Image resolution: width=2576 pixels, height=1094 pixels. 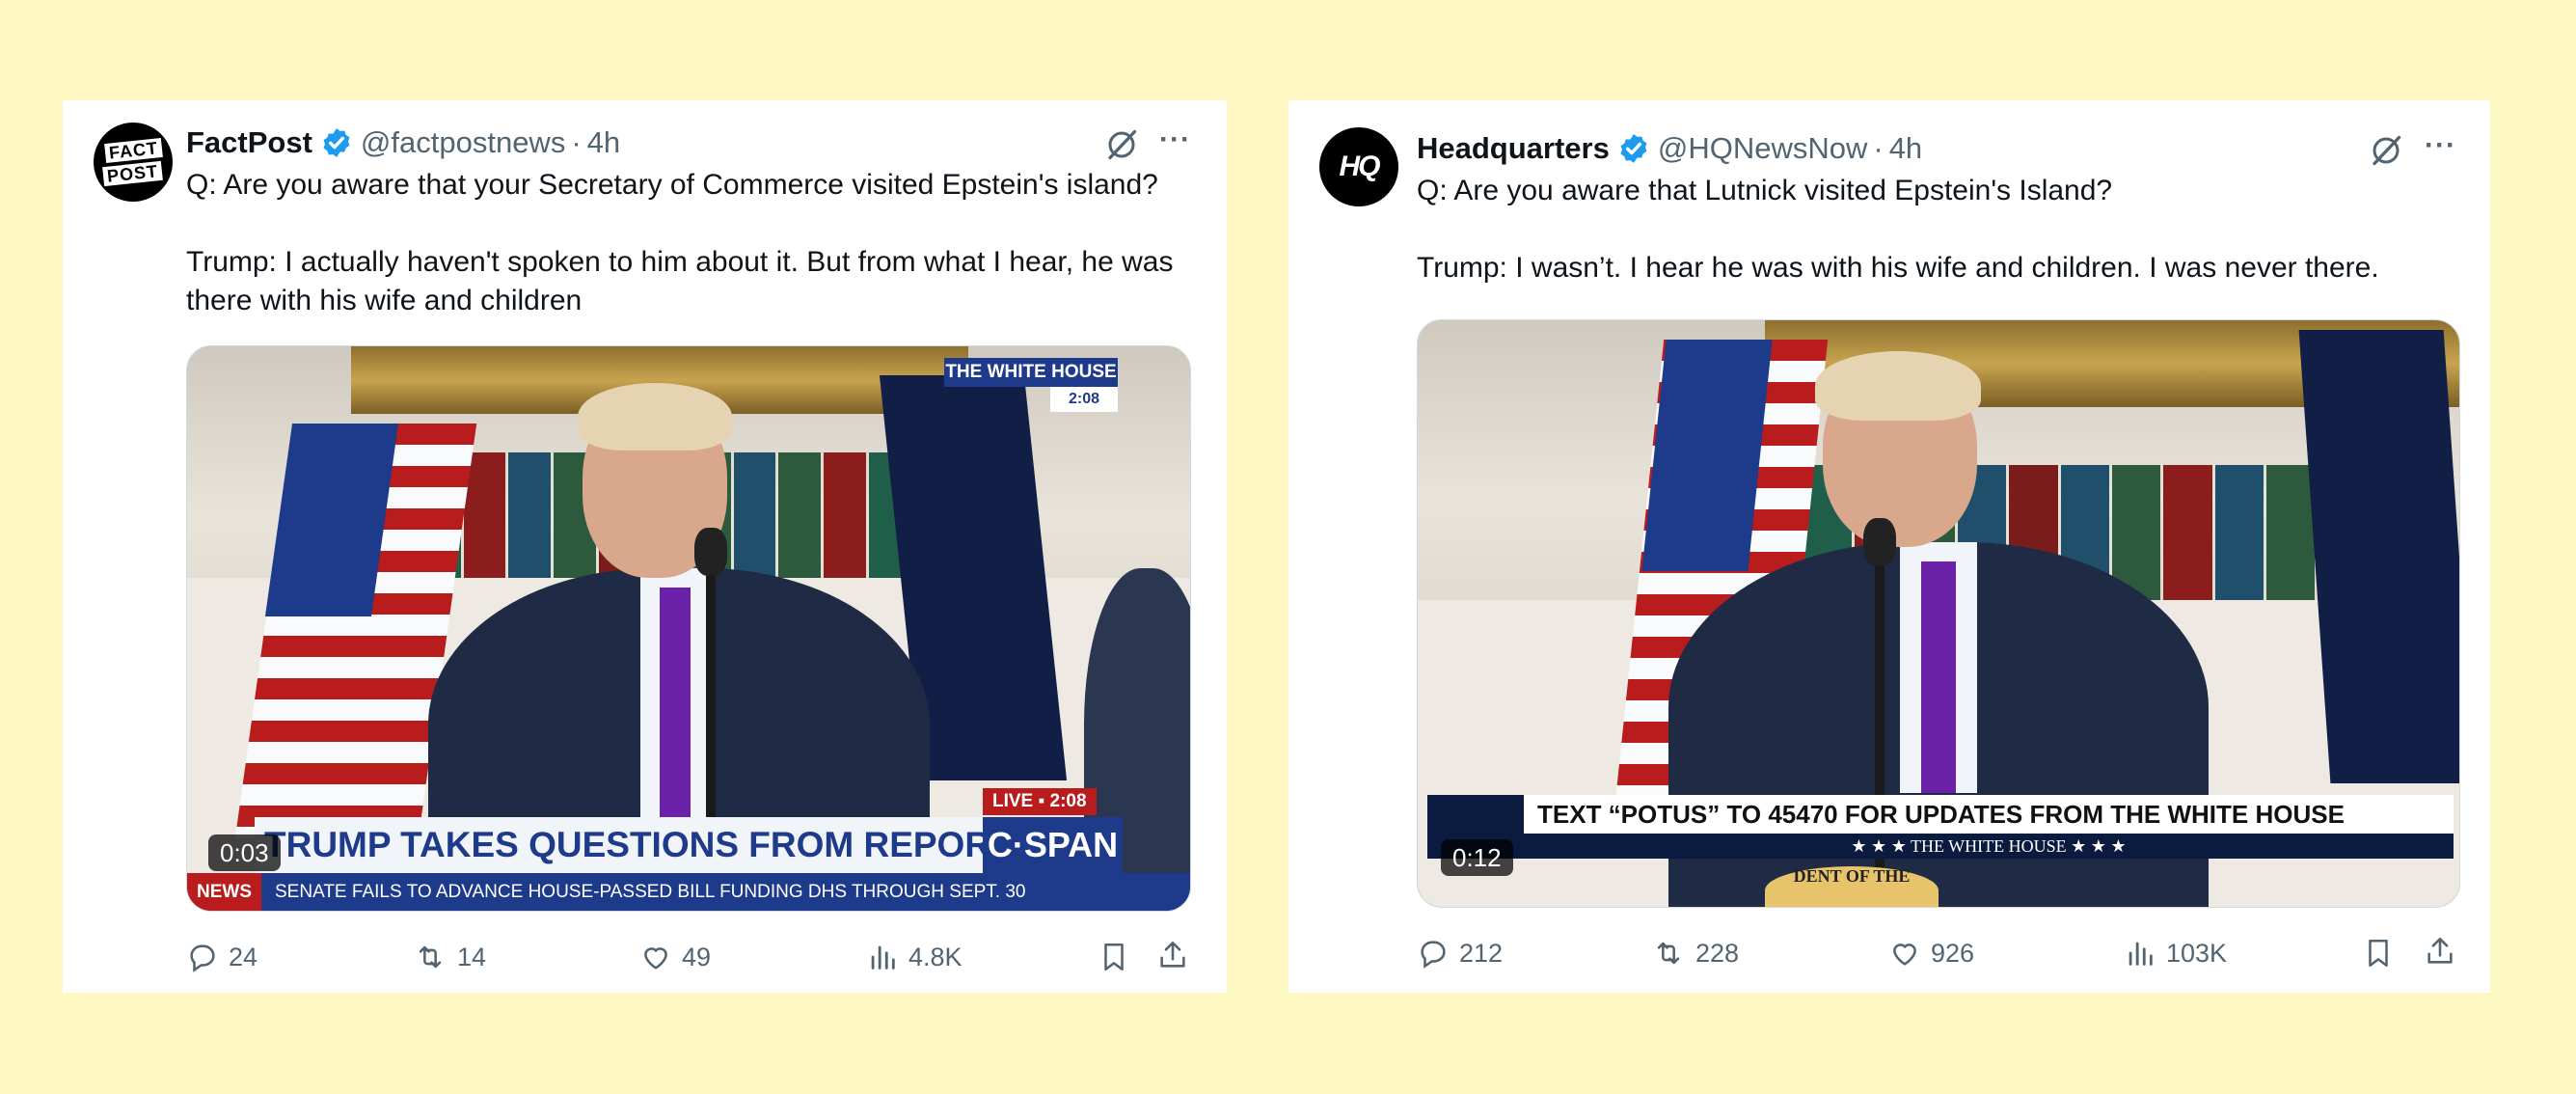 What do you see at coordinates (472, 956) in the screenshot?
I see `repost-count: 14` at bounding box center [472, 956].